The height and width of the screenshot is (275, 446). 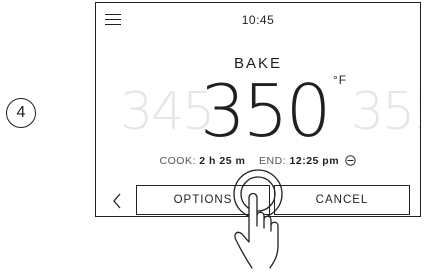 I want to click on chevron-left-icon, so click(x=117, y=201).